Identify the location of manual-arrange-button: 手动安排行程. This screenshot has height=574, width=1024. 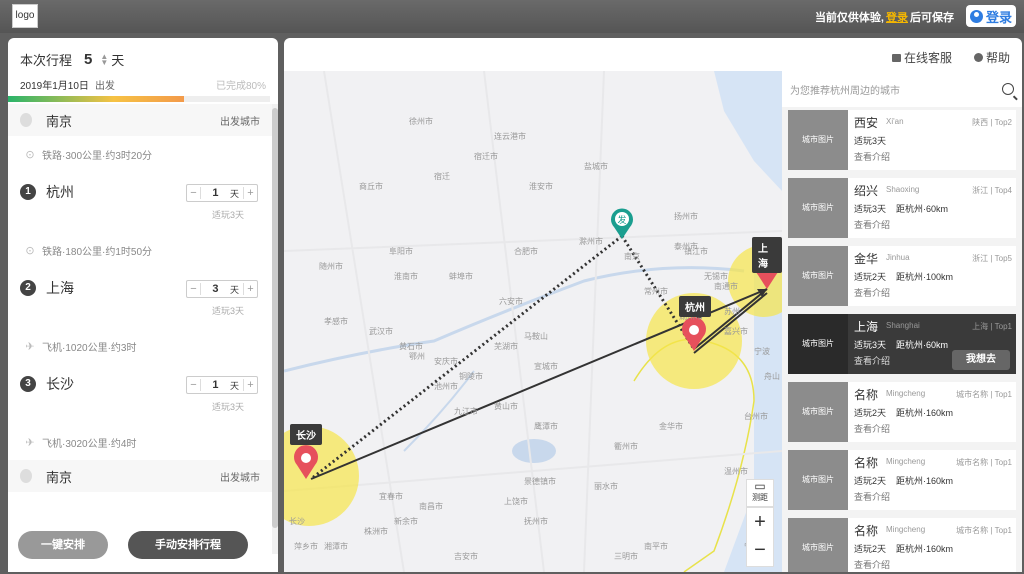
(188, 545).